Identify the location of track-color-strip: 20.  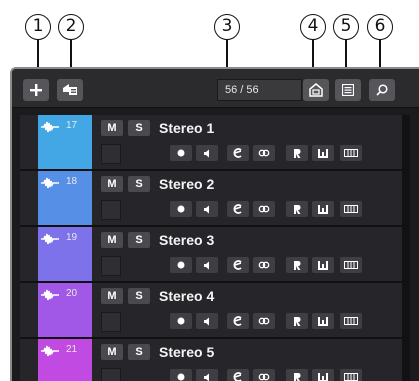
(65, 310).